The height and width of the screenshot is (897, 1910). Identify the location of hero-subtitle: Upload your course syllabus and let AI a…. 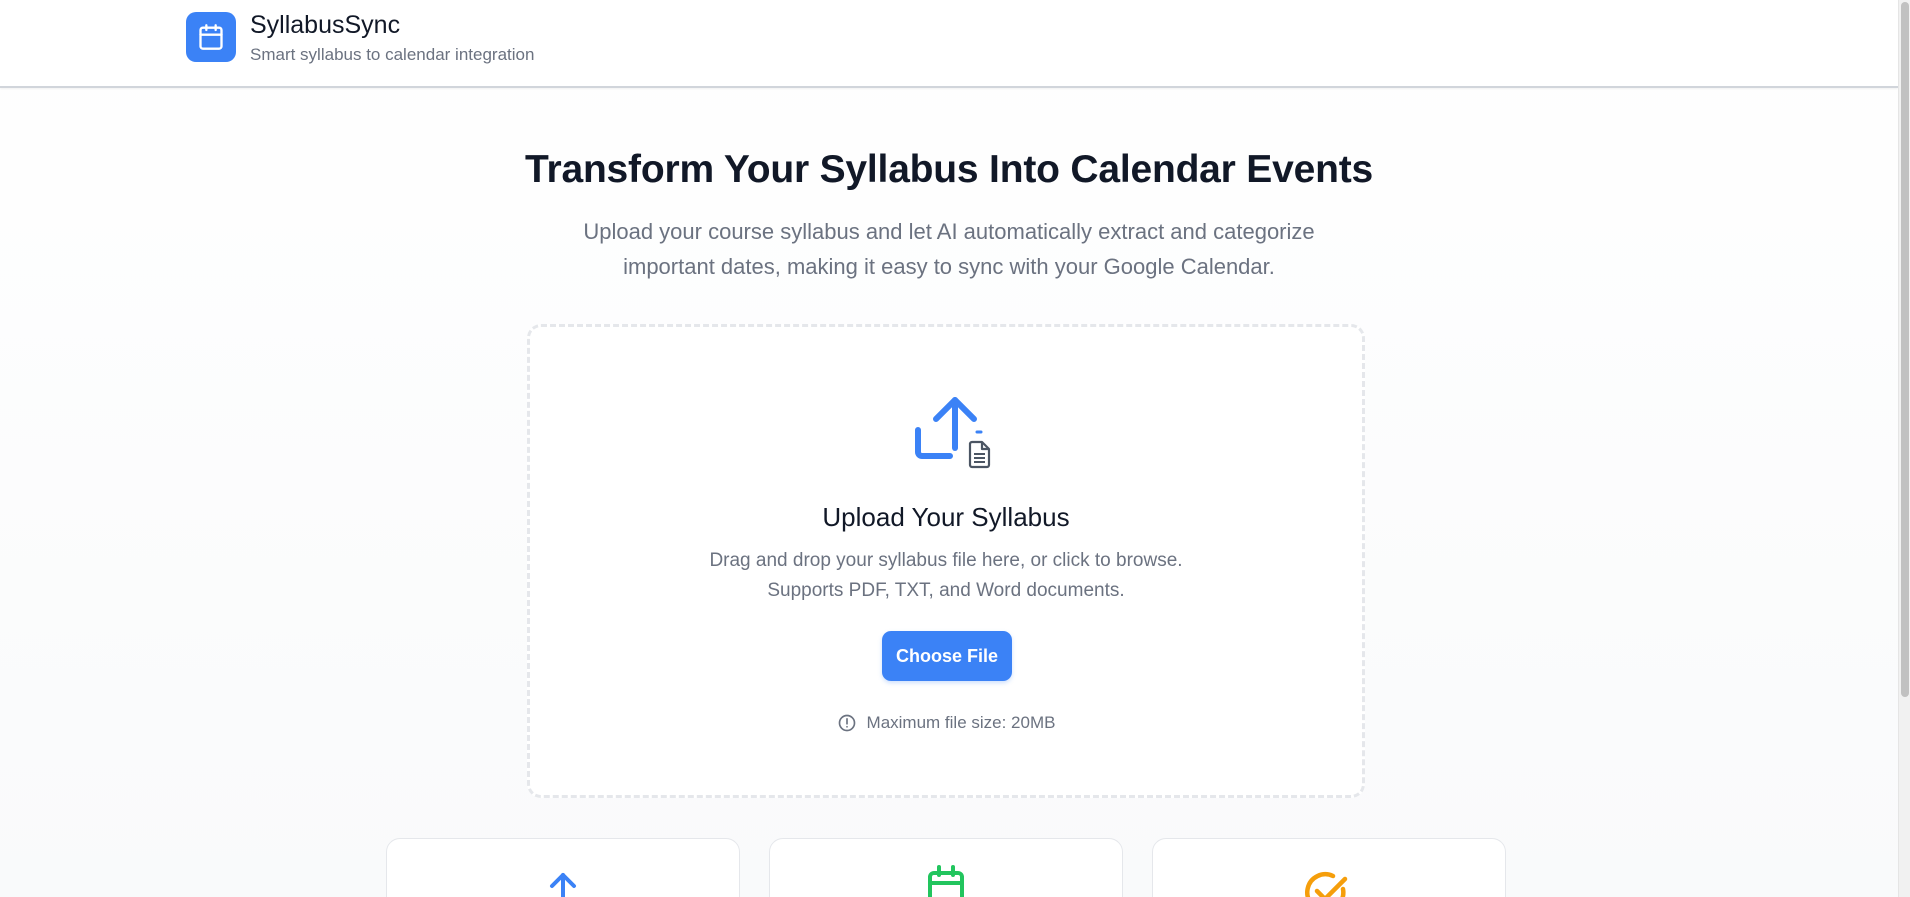
(949, 249).